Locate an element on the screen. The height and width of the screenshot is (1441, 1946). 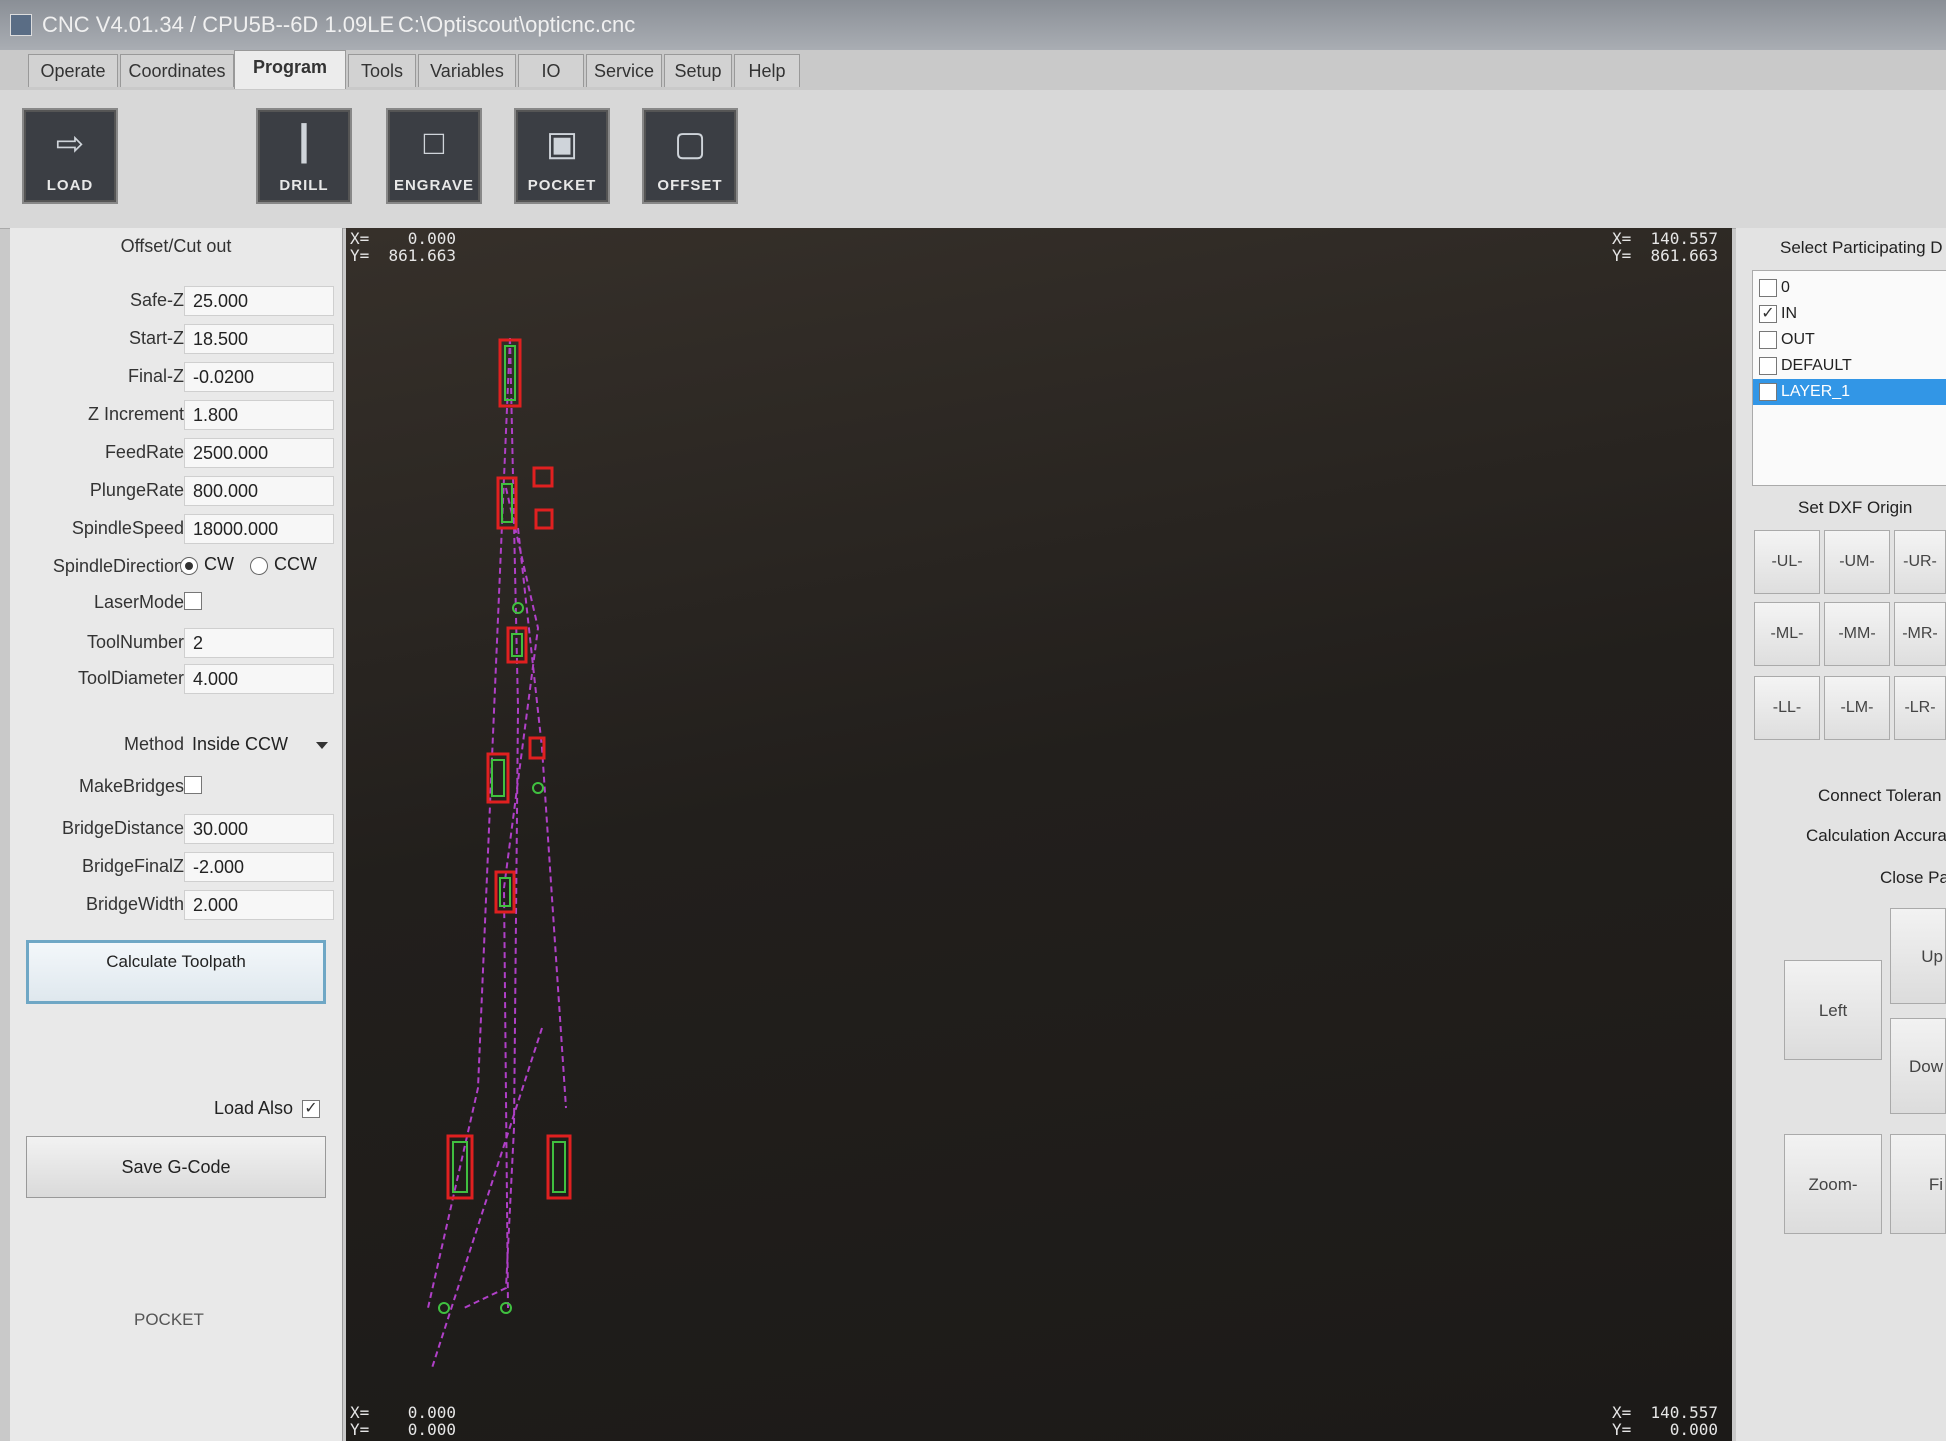
start-z-row: Start-Z is located at coordinates (176, 339).